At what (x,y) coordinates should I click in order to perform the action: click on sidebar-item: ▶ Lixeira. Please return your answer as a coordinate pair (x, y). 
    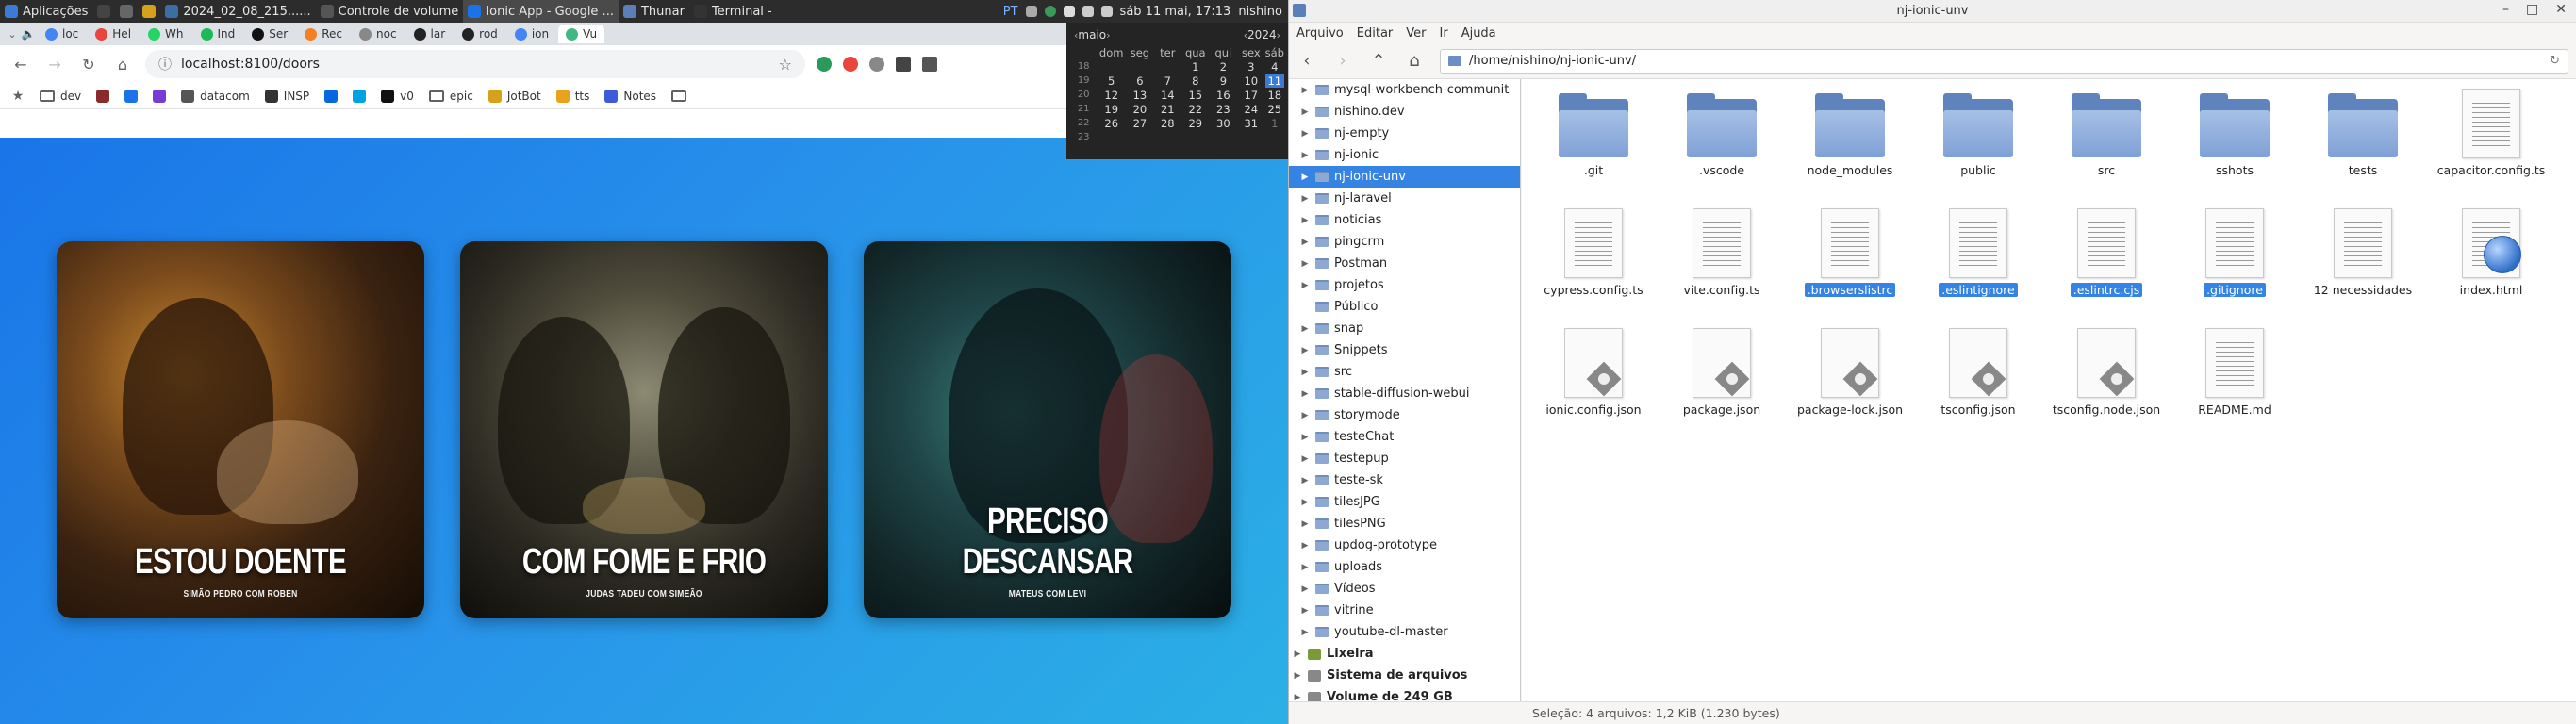
    Looking at the image, I should click on (1404, 654).